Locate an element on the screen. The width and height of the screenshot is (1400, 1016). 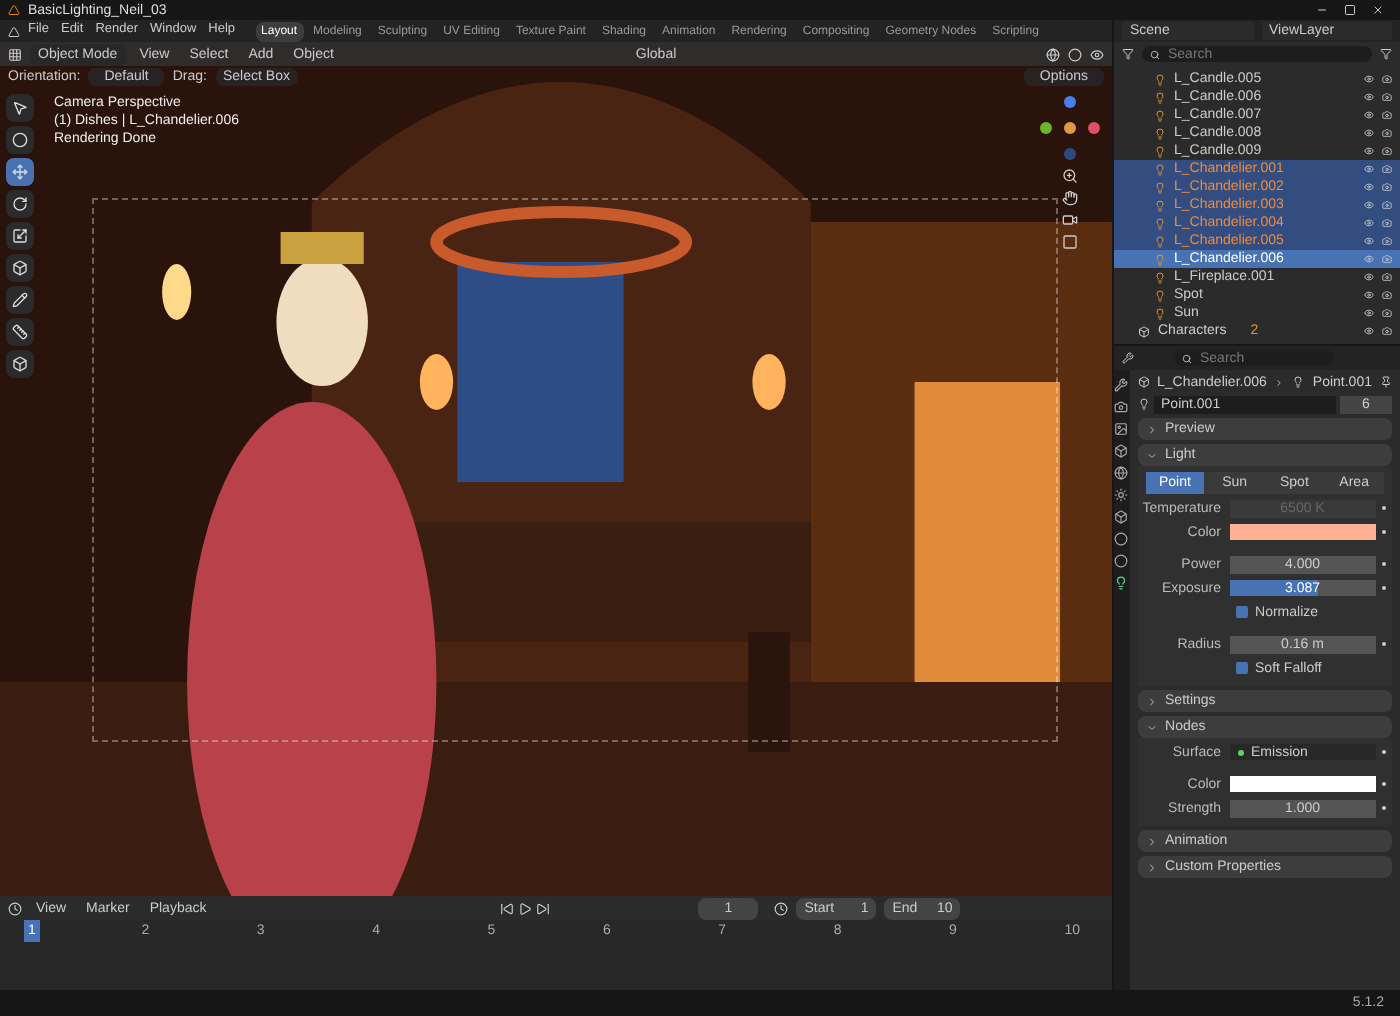
maximize-icon is located at coordinates (1350, 10).